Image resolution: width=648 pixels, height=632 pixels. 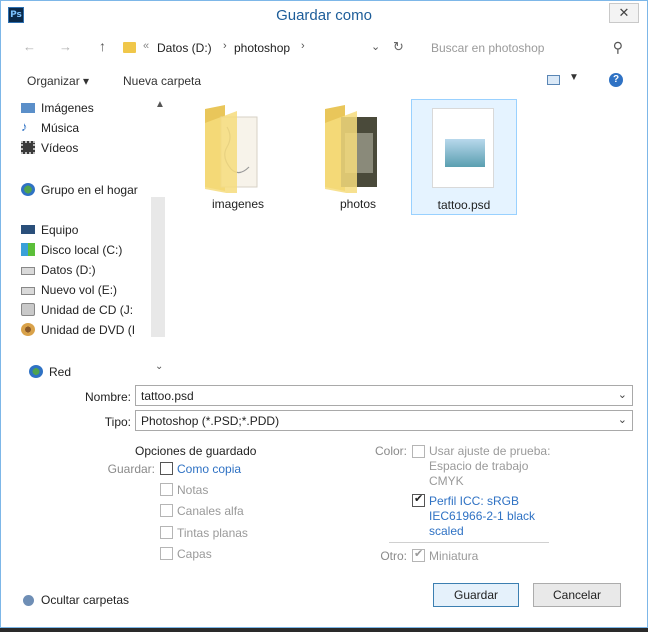 I want to click on nav-item-drive-c: Disco local (C:), so click(x=94, y=250).